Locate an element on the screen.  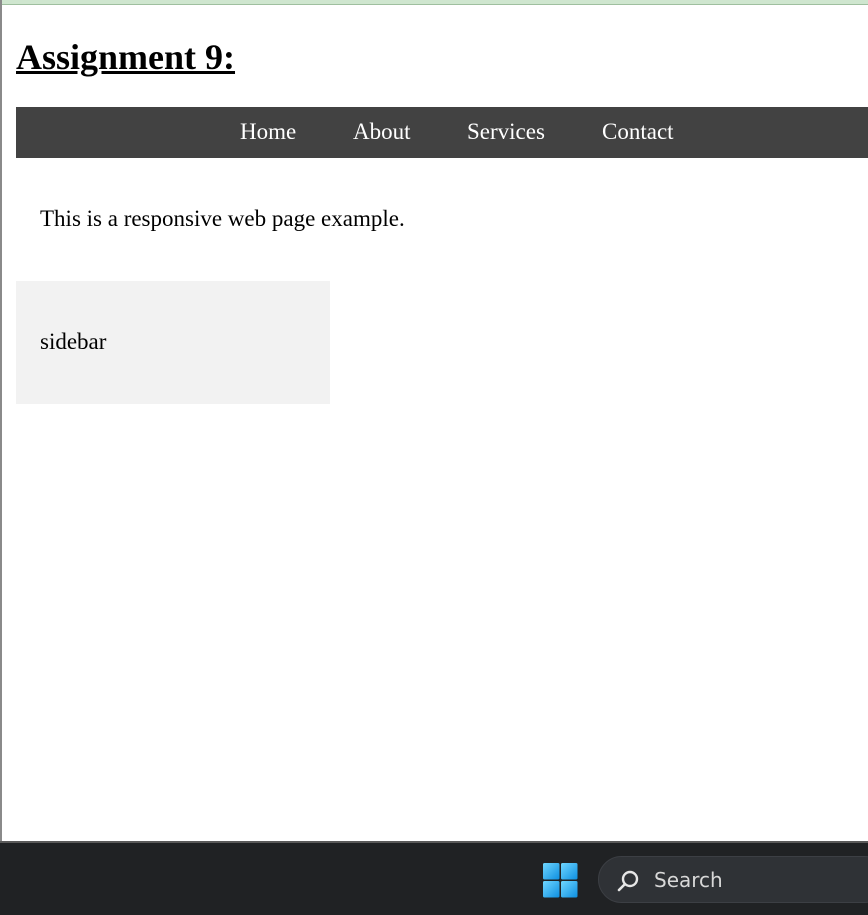
sidebar: sidebar is located at coordinates (173, 342).